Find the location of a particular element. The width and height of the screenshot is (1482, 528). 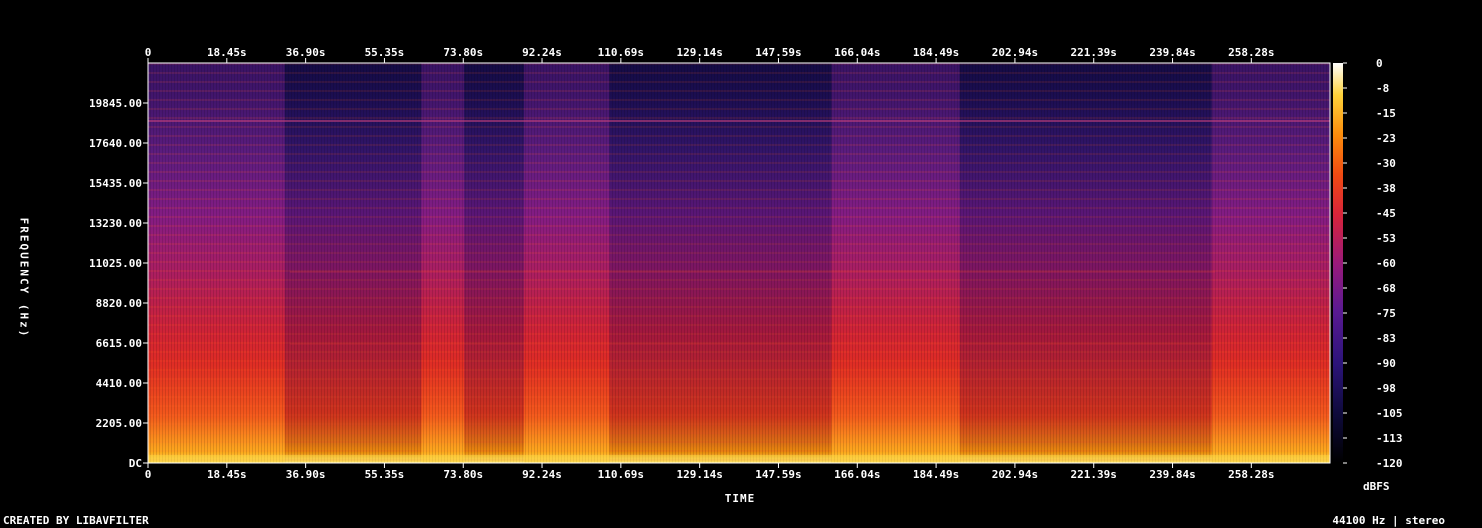

footer-credit: CREATED BY LIBAVFILTER is located at coordinates (76, 520).